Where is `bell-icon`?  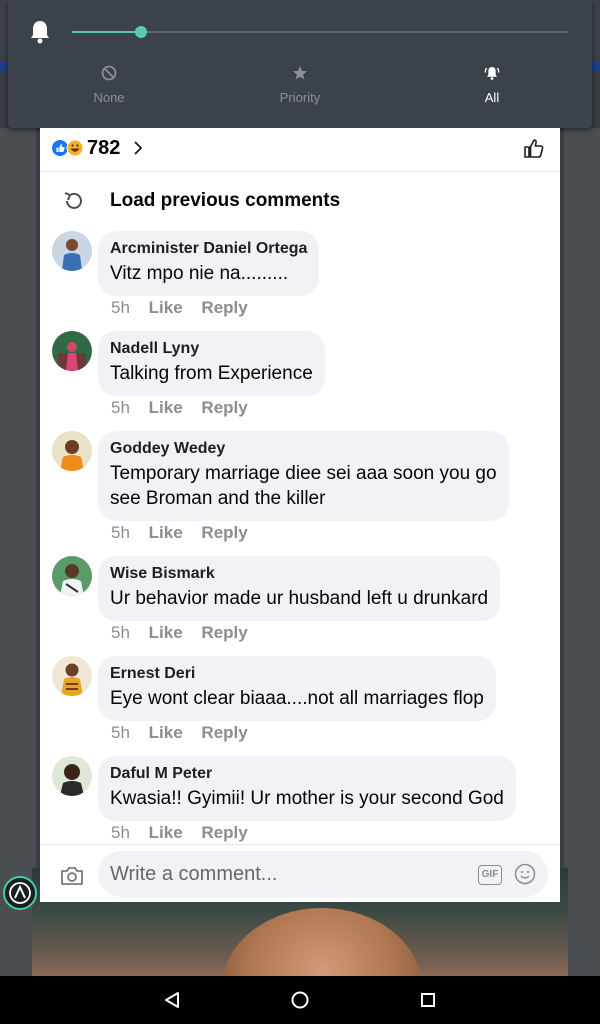
bell-icon is located at coordinates (40, 32).